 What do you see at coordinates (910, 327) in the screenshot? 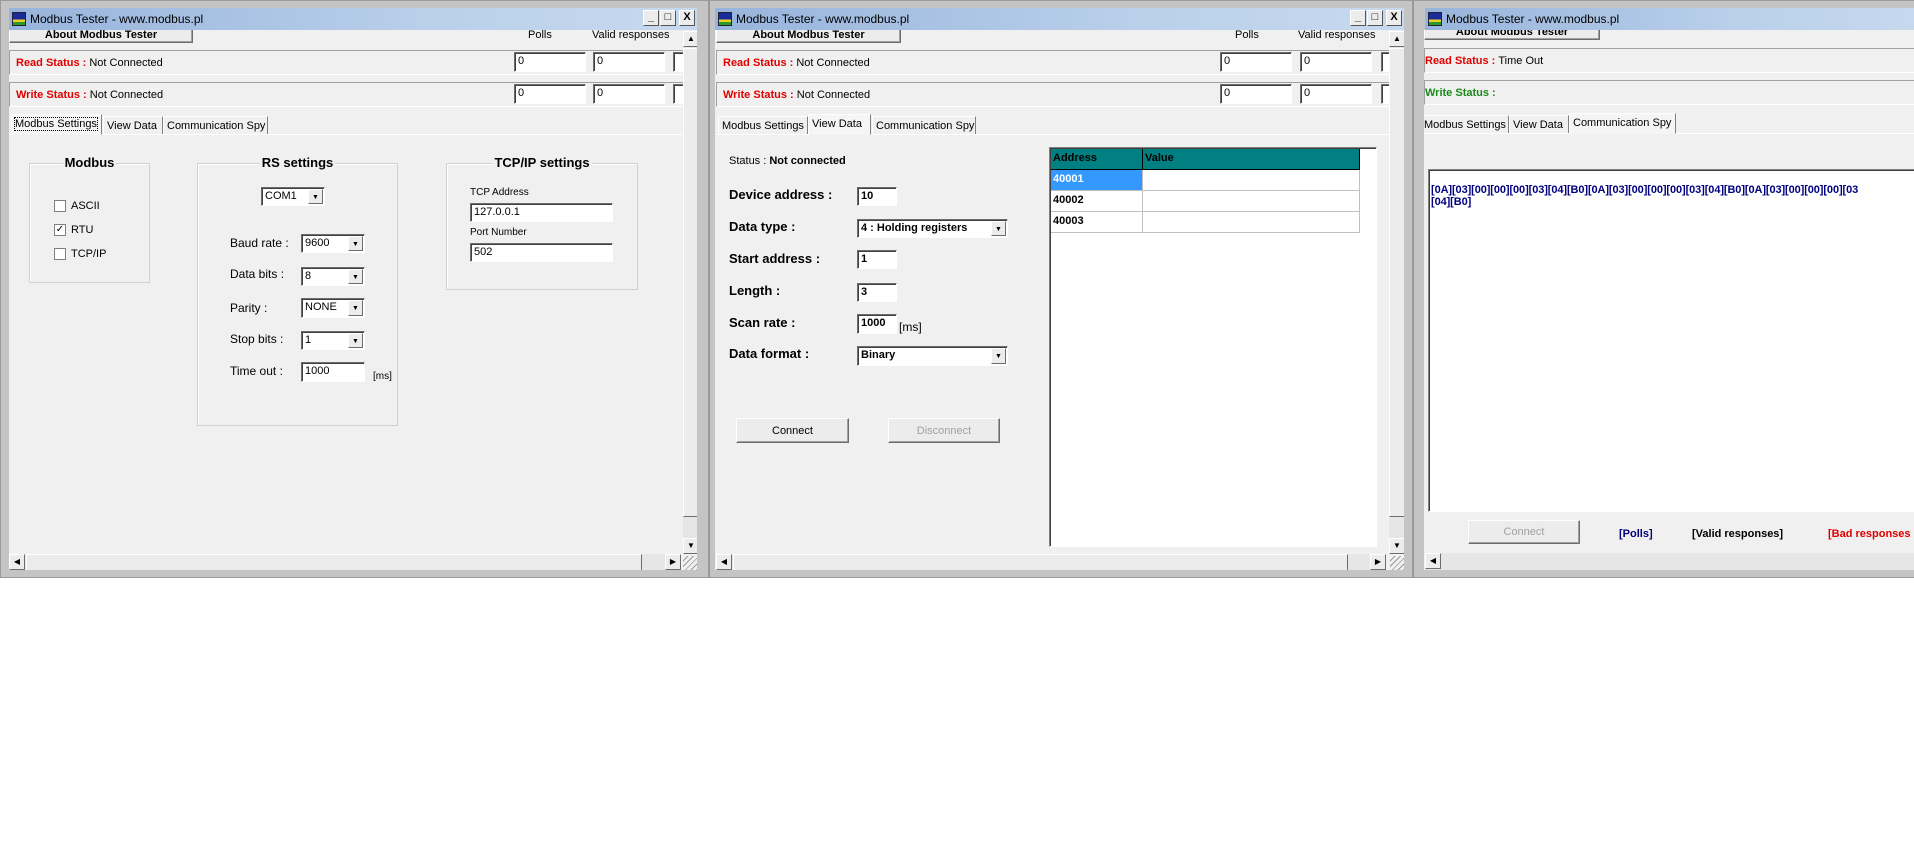
I see `scan-rate-unit: [ms]` at bounding box center [910, 327].